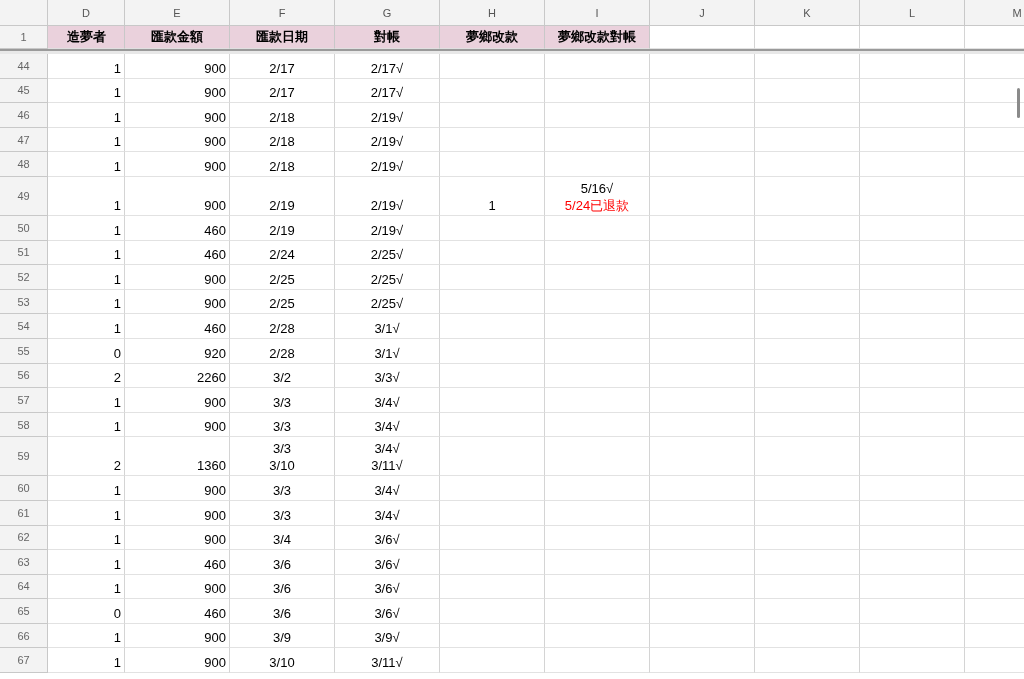 The width and height of the screenshot is (1024, 679). I want to click on row-number: 59, so click(24, 457).